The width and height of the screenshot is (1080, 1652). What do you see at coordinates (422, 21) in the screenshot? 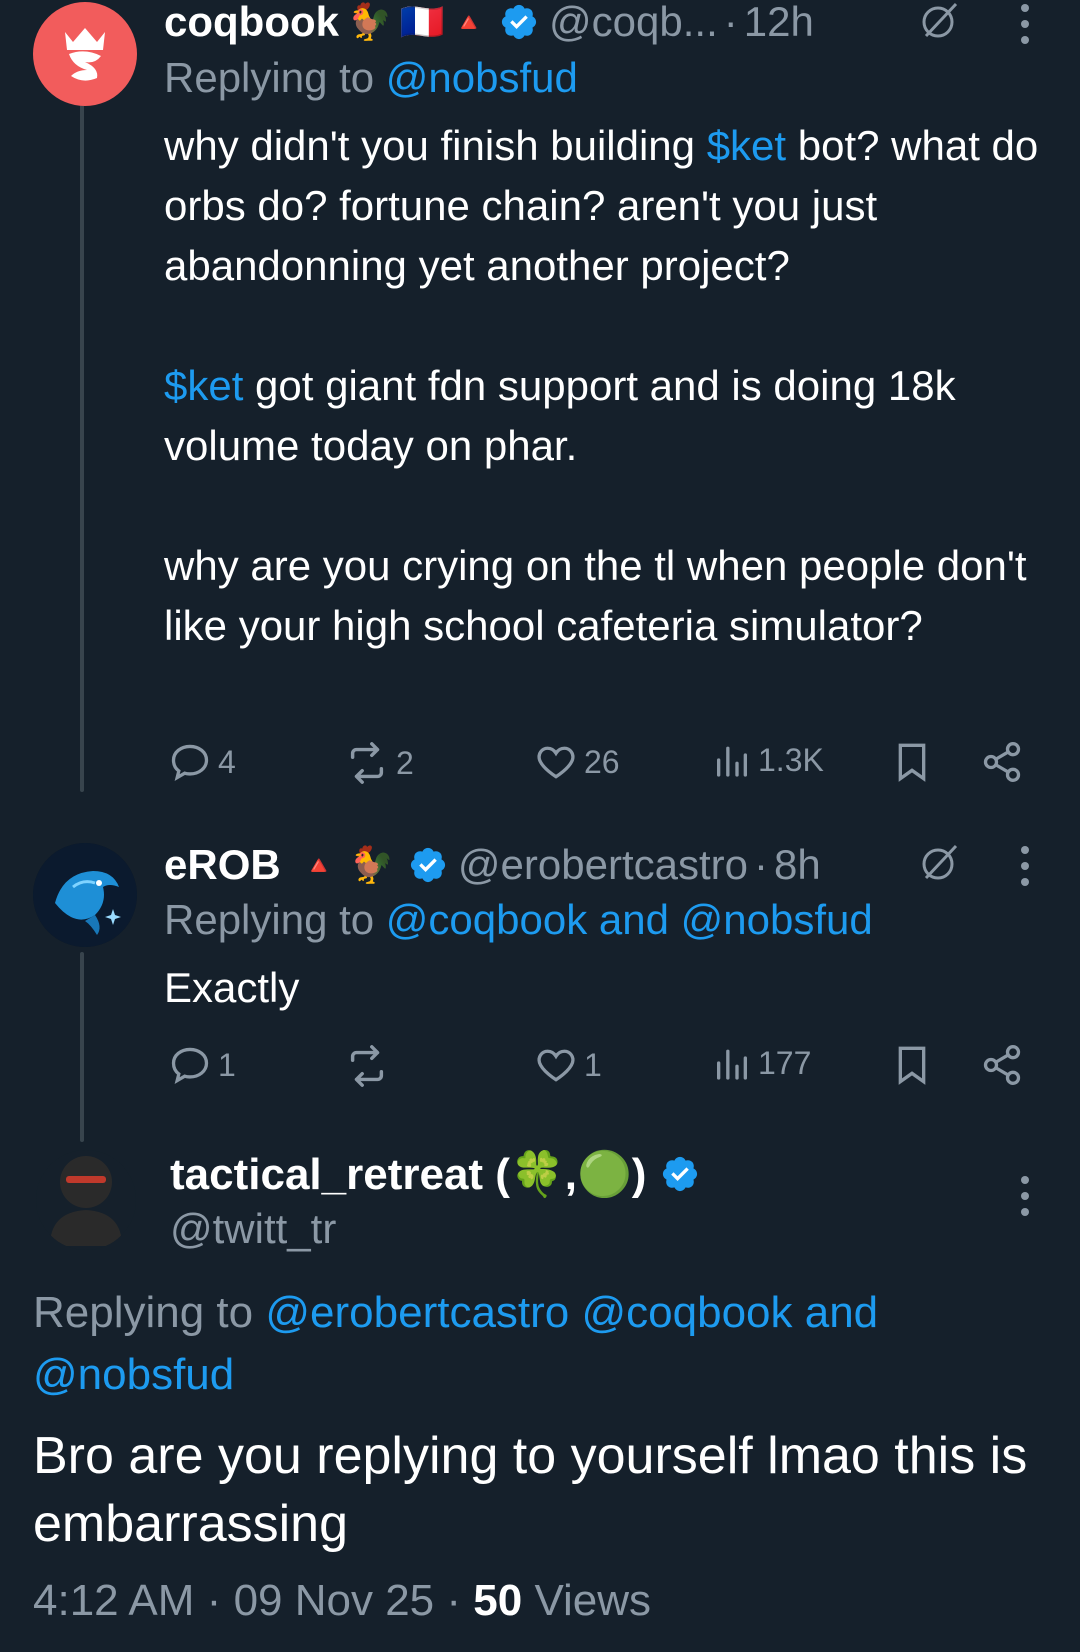
I see `france-flag-icon: 🇫🇷` at bounding box center [422, 21].